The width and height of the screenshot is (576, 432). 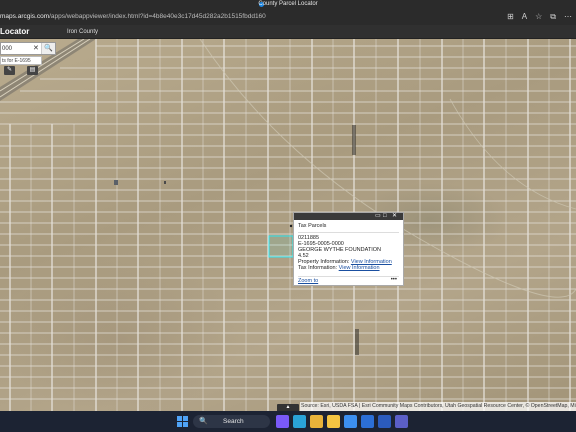 I want to click on tax-info-label: Tax Information:, so click(x=318, y=268).